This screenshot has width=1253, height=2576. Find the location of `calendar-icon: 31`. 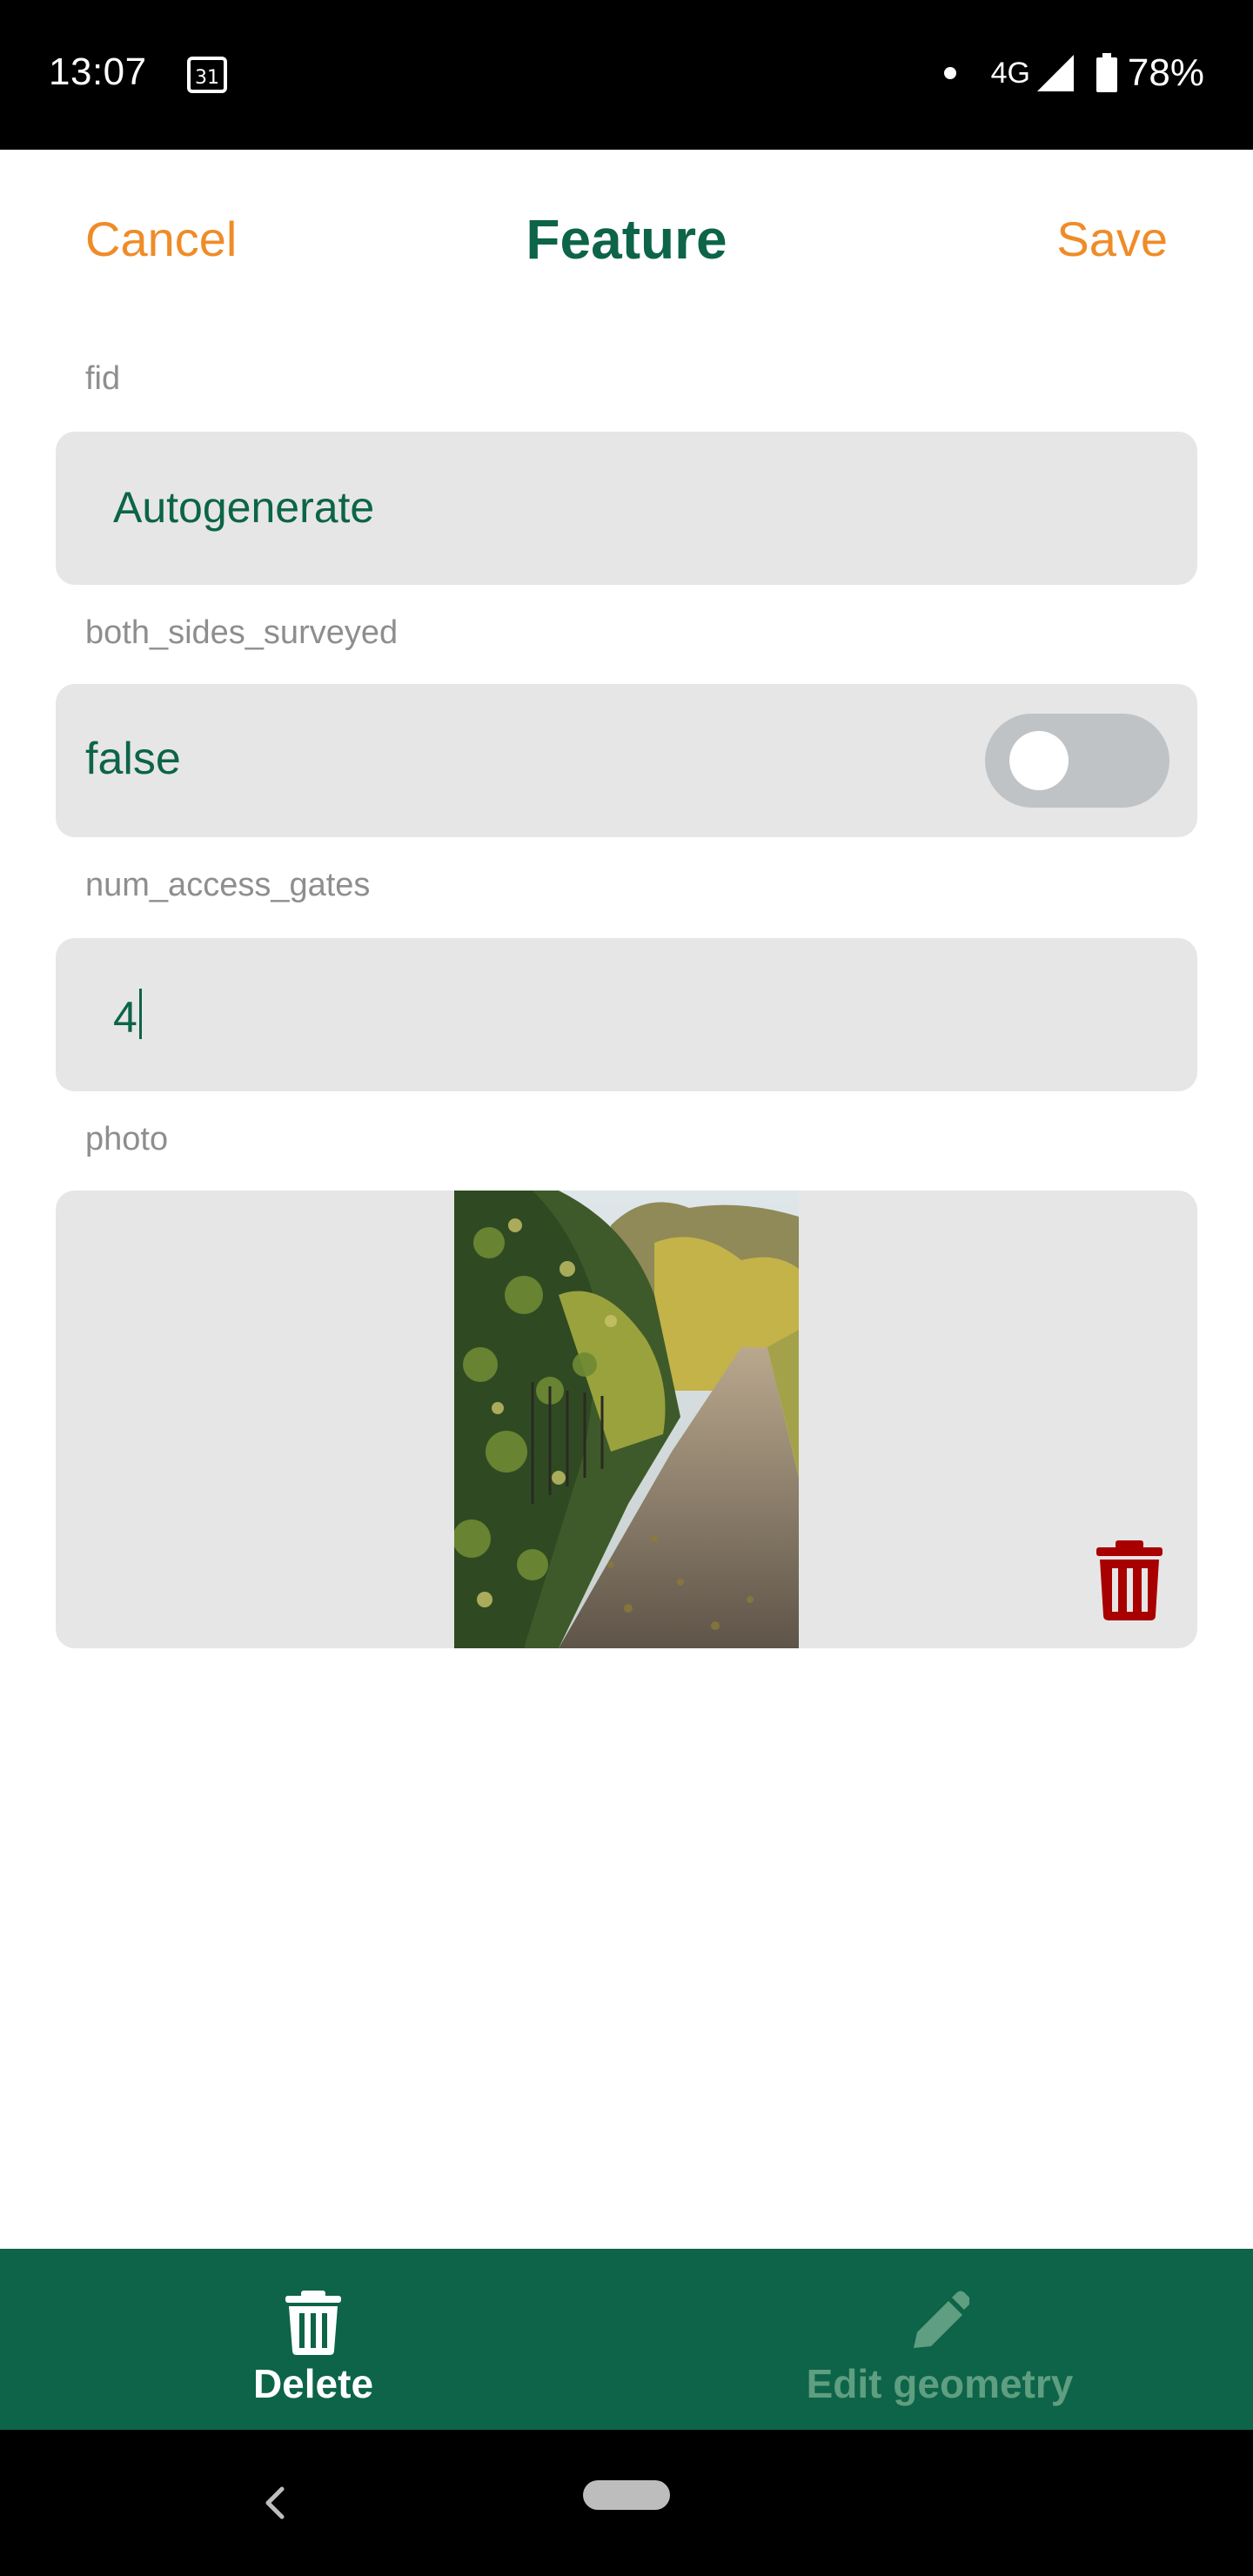

calendar-icon: 31 is located at coordinates (207, 75).